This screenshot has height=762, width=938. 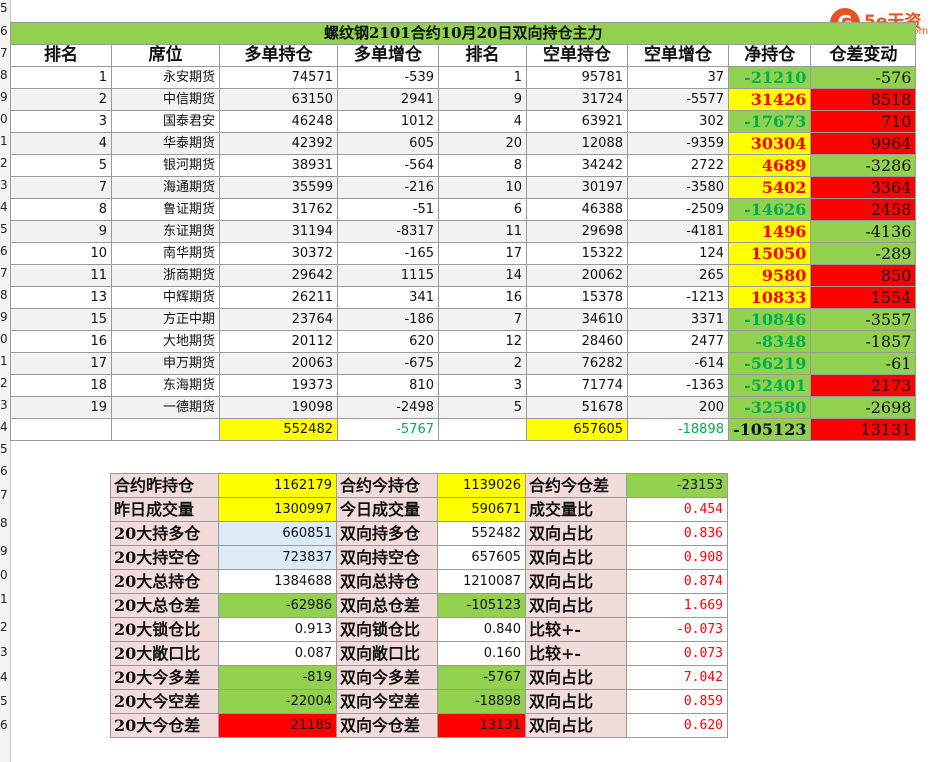 What do you see at coordinates (677, 509) in the screenshot?
I see `stat-ratio: 0.454` at bounding box center [677, 509].